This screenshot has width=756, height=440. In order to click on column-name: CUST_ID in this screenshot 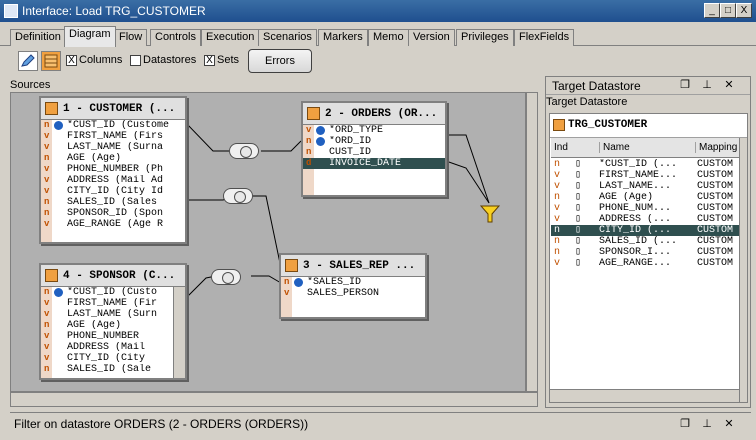, I will do `click(350, 152)`.